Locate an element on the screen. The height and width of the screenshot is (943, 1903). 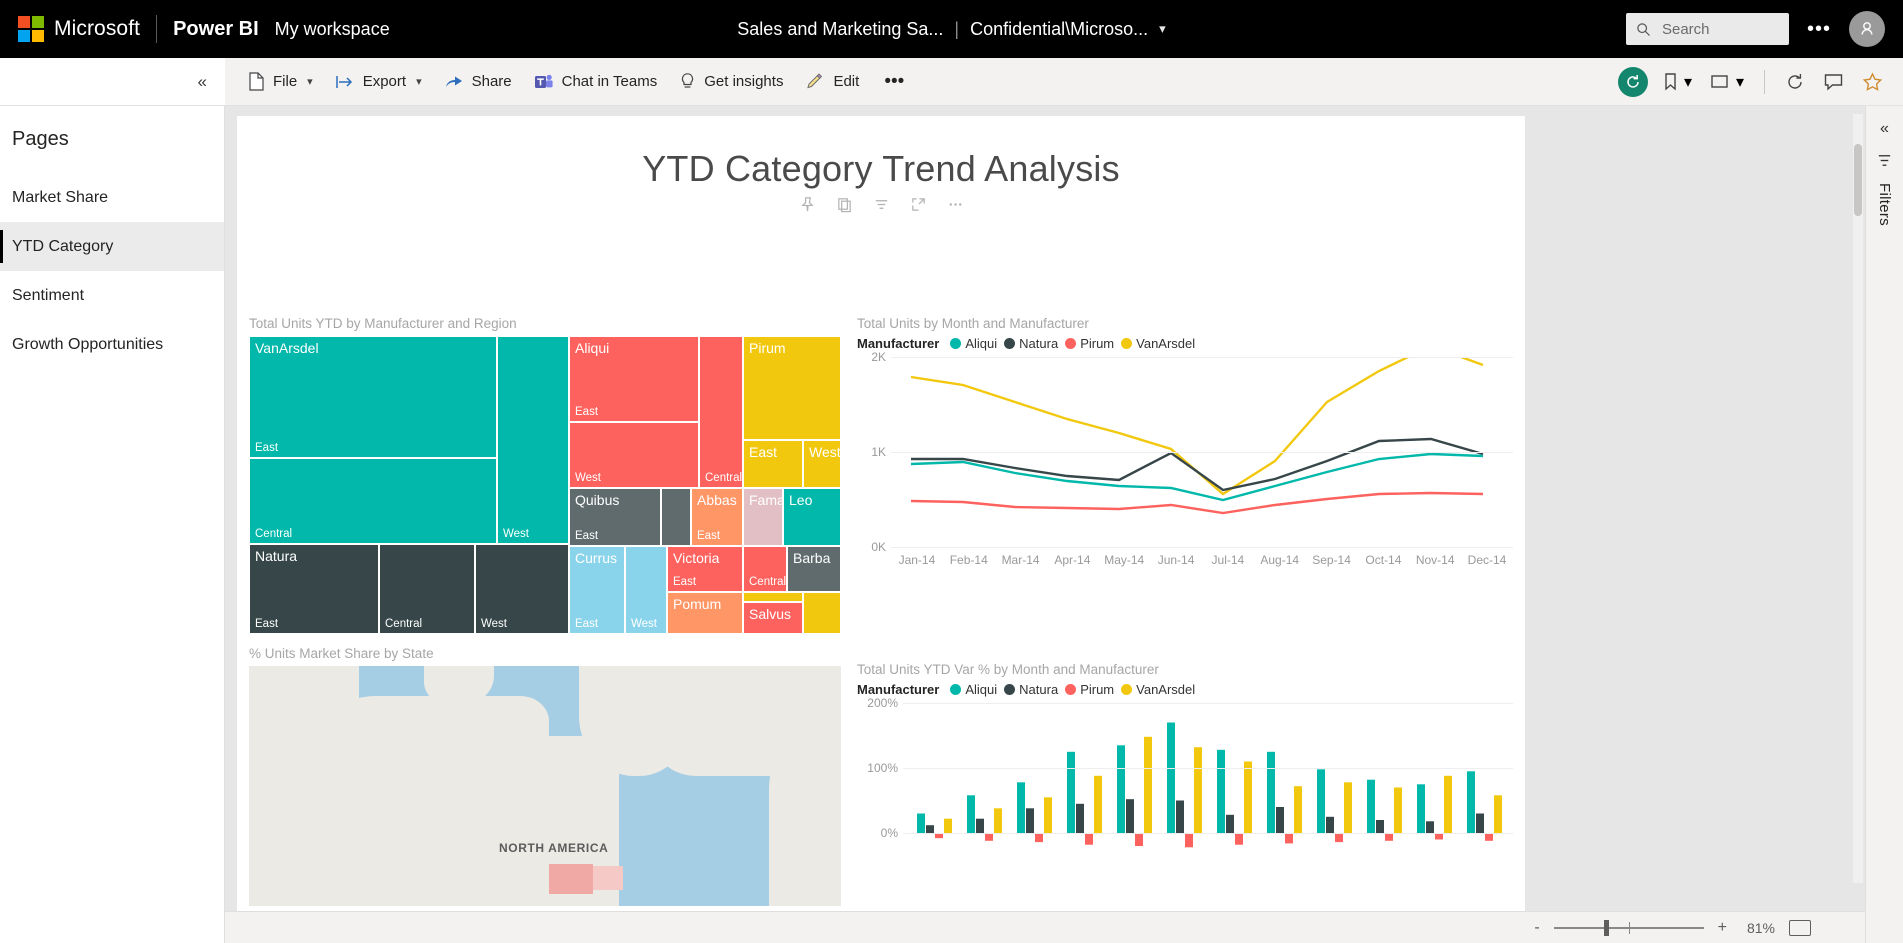
treemap-tile-label: VanArsdel is located at coordinates (287, 348).